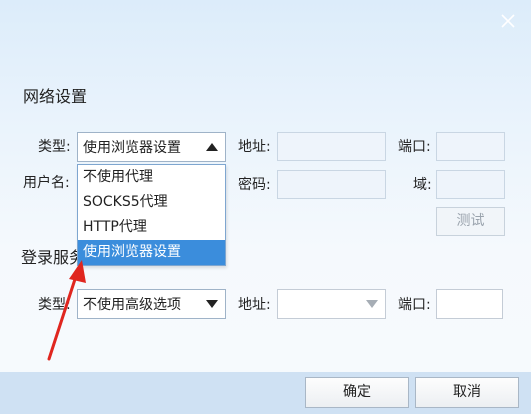  What do you see at coordinates (470, 221) in the screenshot?
I see `test-button: 测试` at bounding box center [470, 221].